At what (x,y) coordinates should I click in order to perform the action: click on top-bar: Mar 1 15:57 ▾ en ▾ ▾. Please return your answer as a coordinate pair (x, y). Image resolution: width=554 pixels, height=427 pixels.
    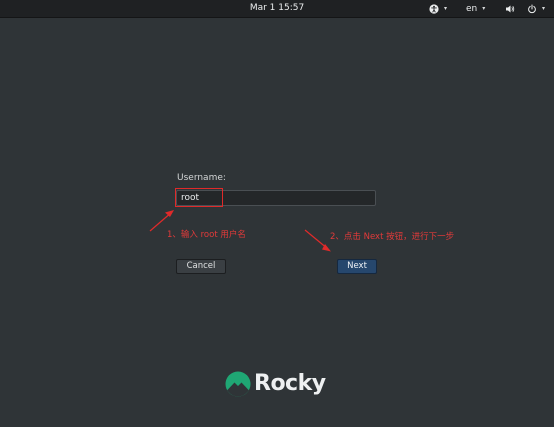
    Looking at the image, I should click on (277, 9).